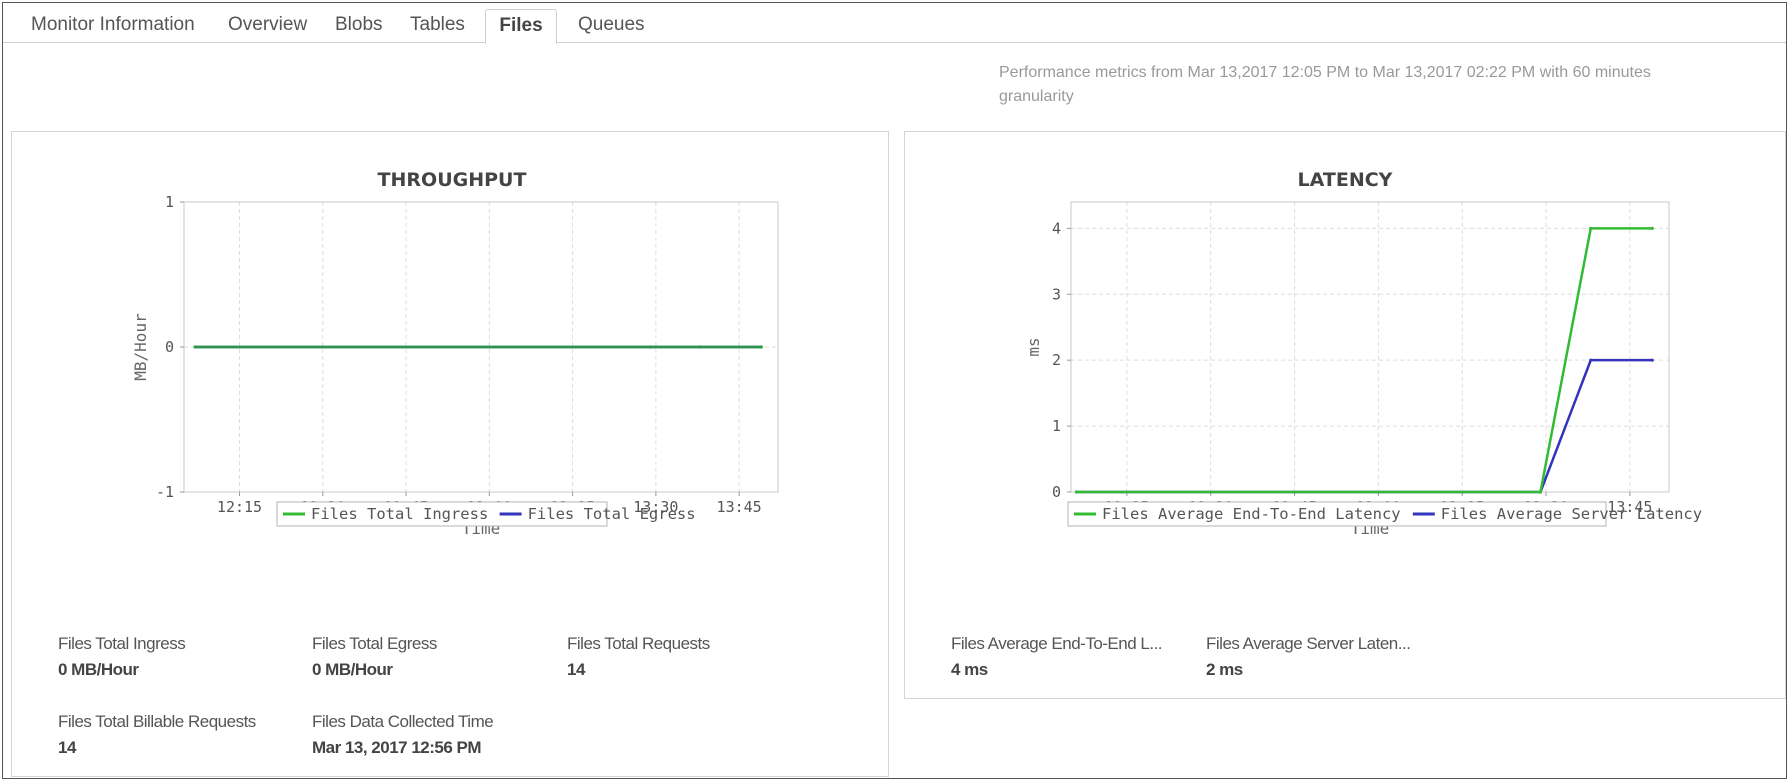 This screenshot has height=783, width=1791. Describe the element at coordinates (1571, 514) in the screenshot. I see `legend-label: Files Average Server Latency` at that location.